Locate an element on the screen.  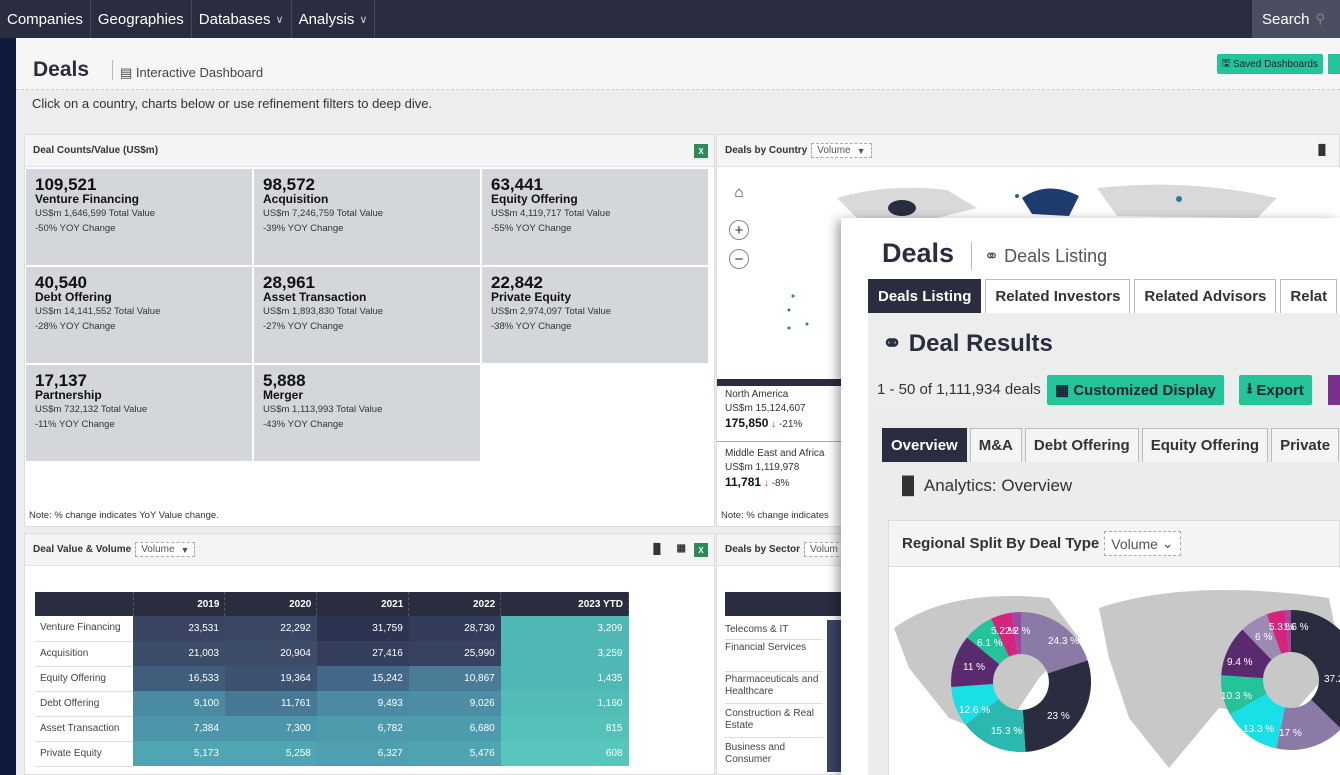
nav-geographies: Geographies is located at coordinates (141, 19).